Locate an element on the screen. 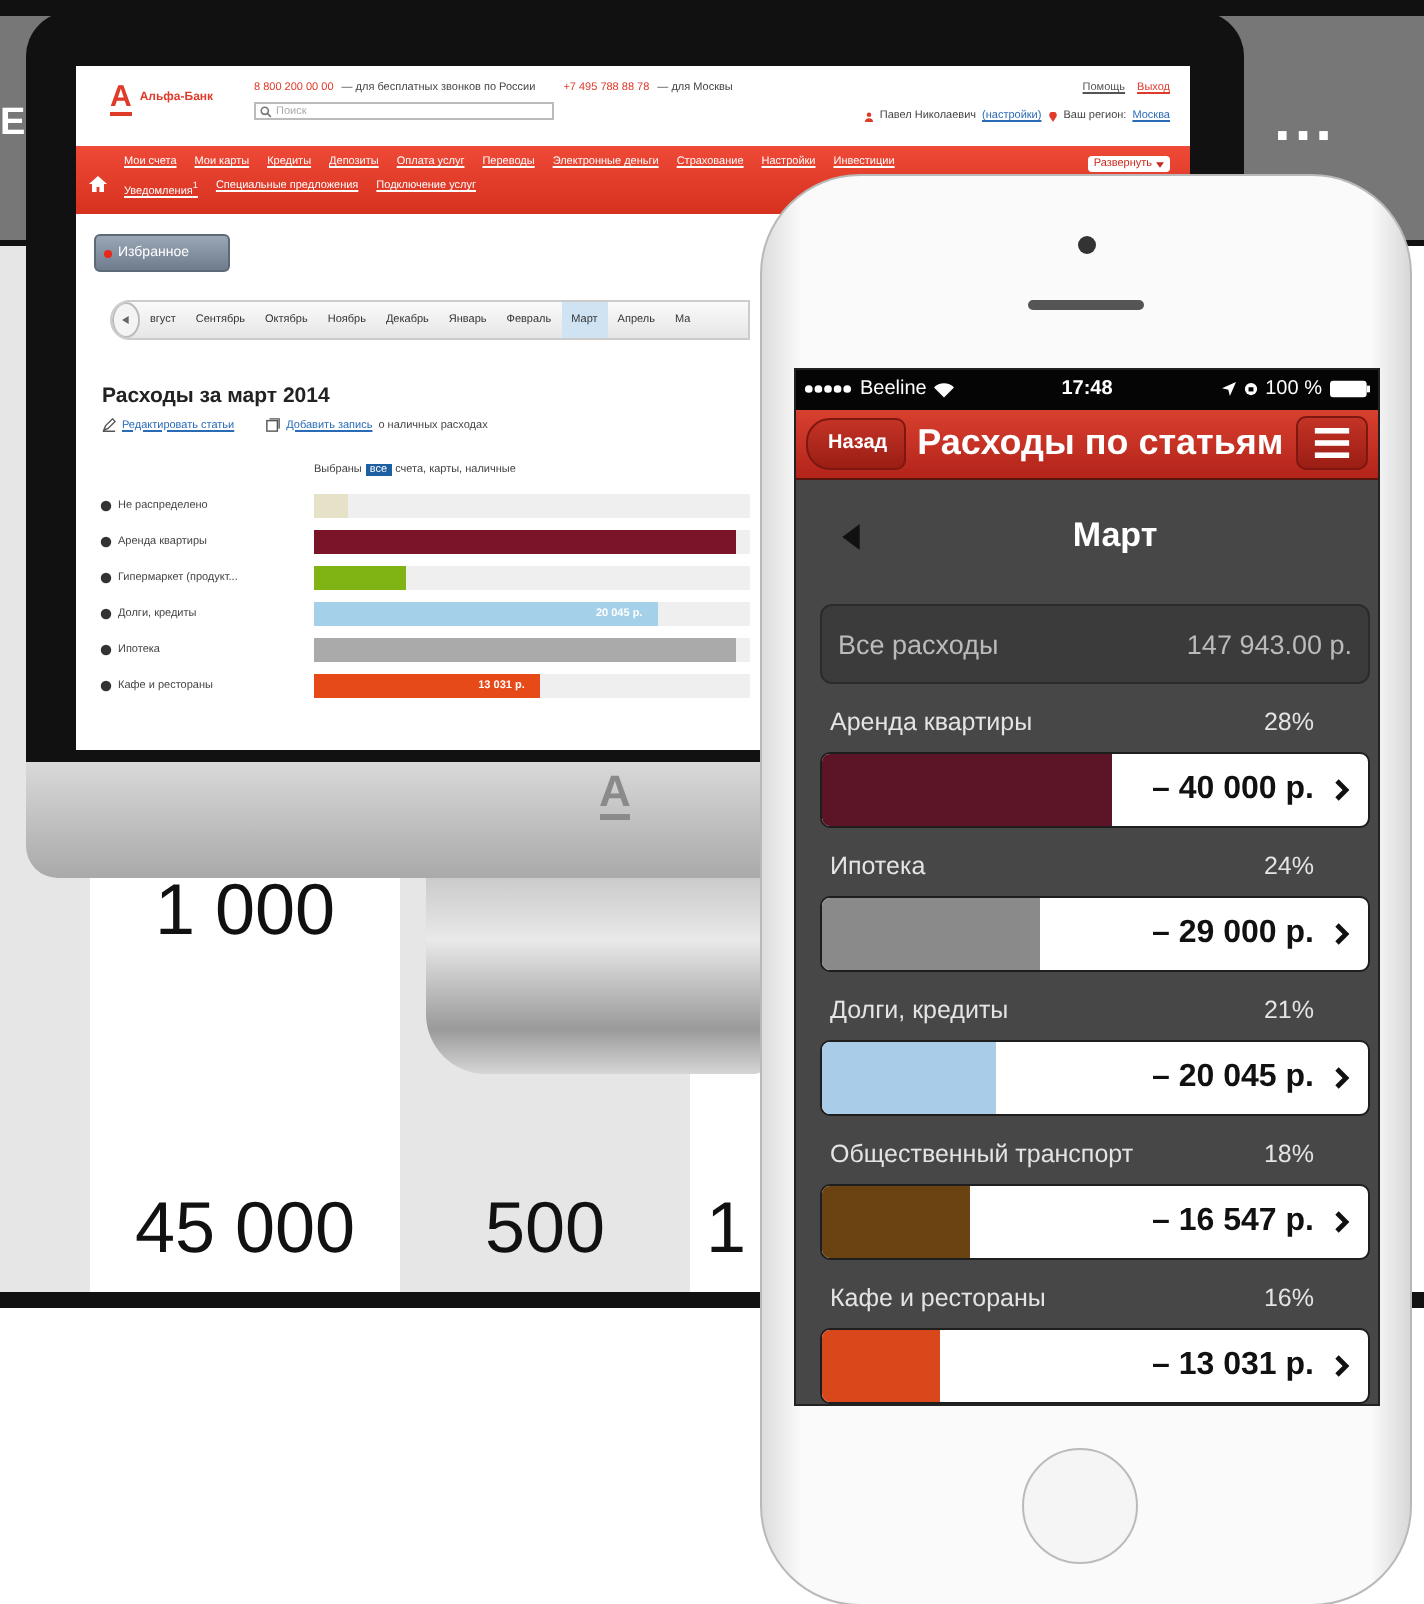 The height and width of the screenshot is (1604, 1424). battery-percent: 100 % is located at coordinates (1293, 389).